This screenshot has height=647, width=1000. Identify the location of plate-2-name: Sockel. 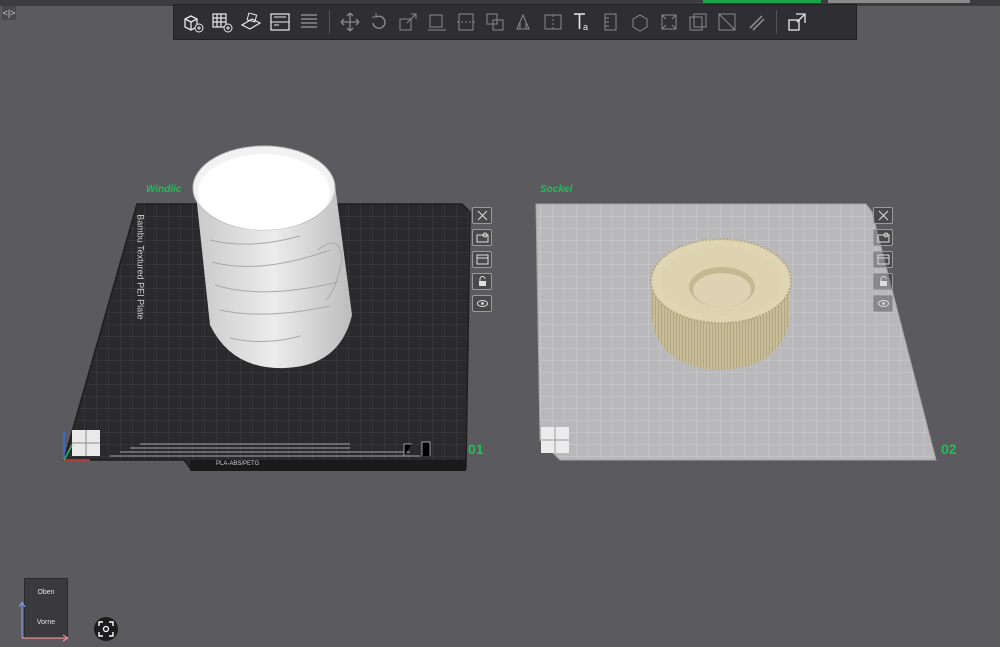
(556, 189).